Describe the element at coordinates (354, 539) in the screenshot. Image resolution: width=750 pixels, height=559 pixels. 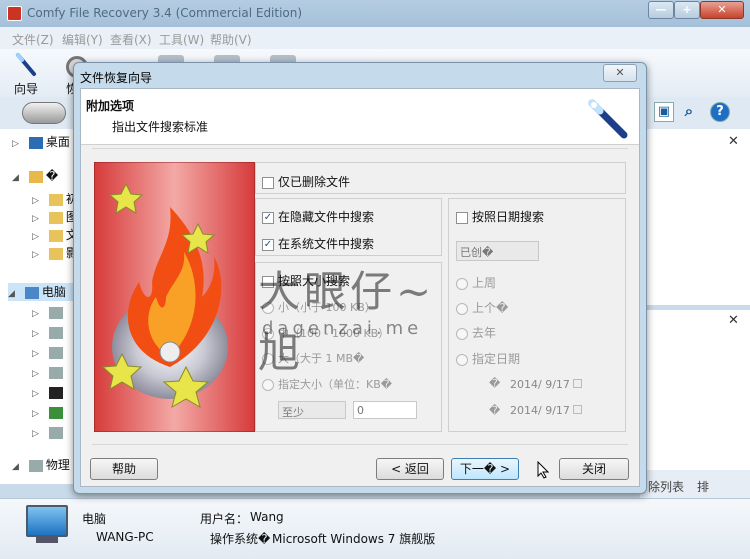
I see `status-os-value: Microsoft Windows 7 旗舰版` at that location.